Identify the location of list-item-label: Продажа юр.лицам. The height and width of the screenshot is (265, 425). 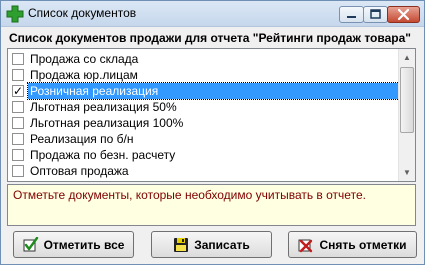
(84, 75).